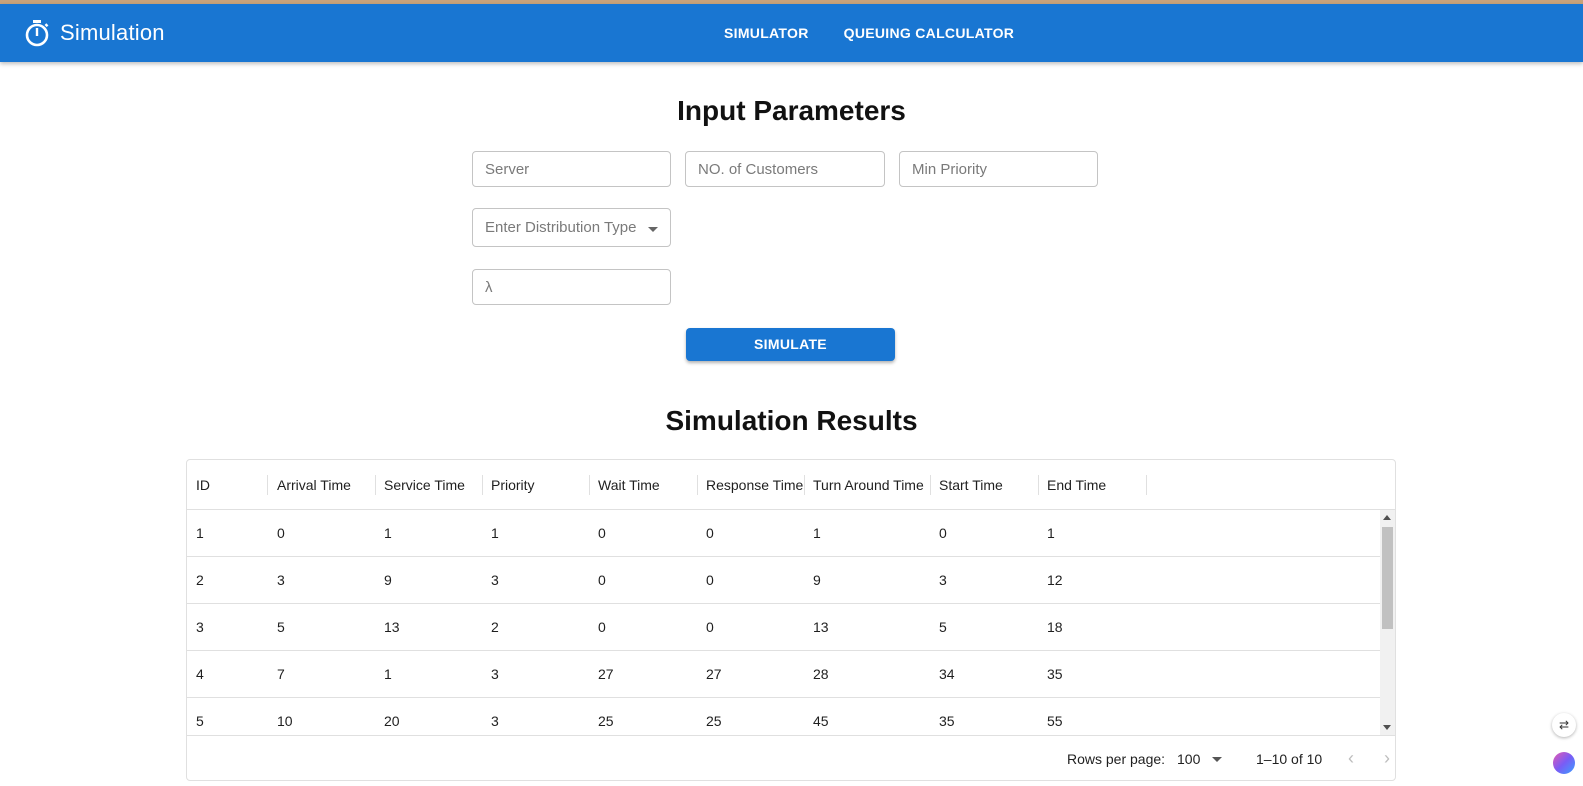  What do you see at coordinates (947, 721) in the screenshot?
I see `cell-start-time: 35` at bounding box center [947, 721].